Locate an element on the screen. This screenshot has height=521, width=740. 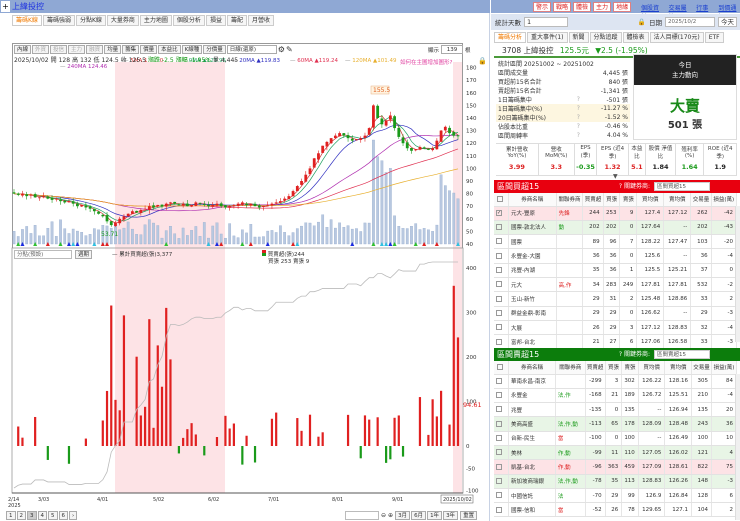
range-button: 1年 is located at coordinates (435, 515).